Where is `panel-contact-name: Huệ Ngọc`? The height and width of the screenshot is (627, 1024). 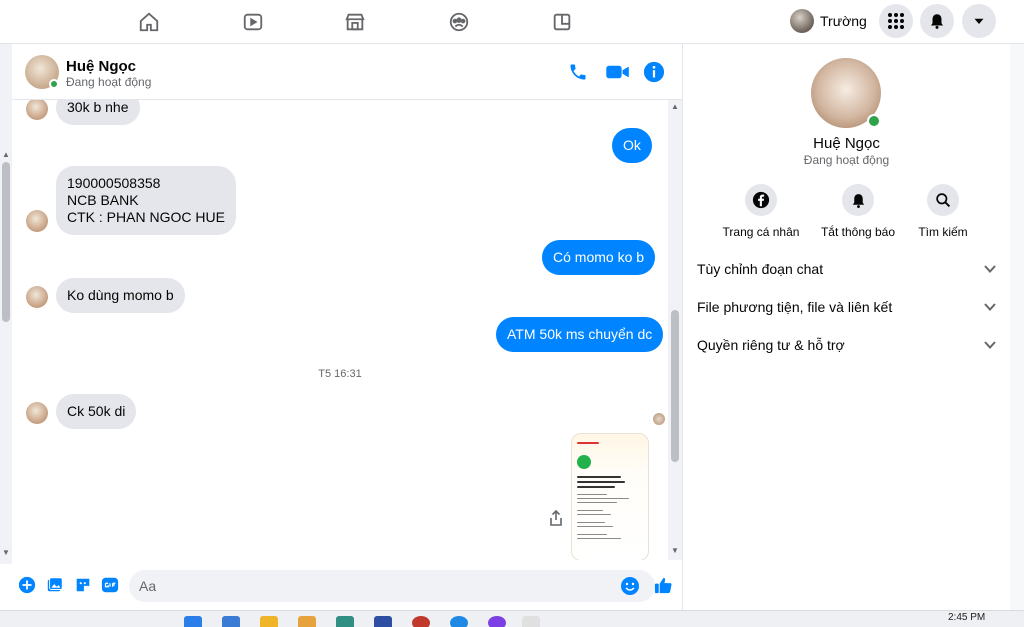
panel-contact-name: Huệ Ngọc is located at coordinates (846, 143).